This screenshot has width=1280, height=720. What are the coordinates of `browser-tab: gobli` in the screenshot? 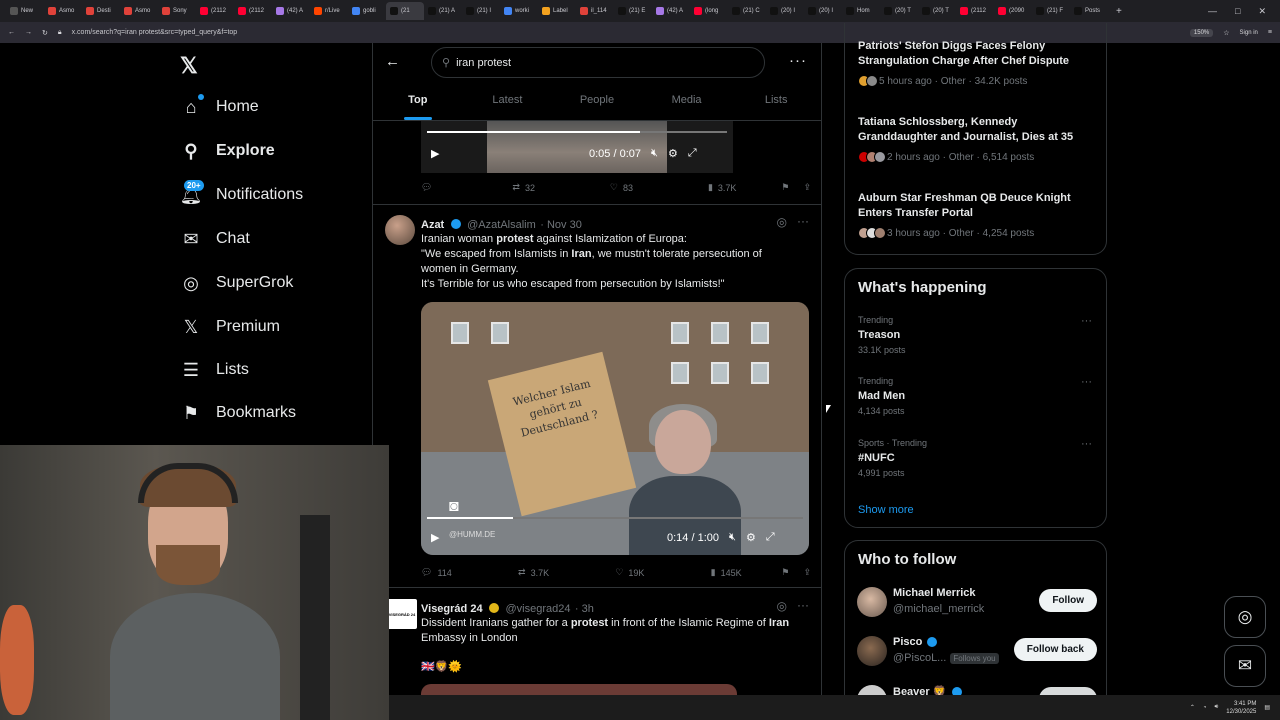 It's located at (367, 11).